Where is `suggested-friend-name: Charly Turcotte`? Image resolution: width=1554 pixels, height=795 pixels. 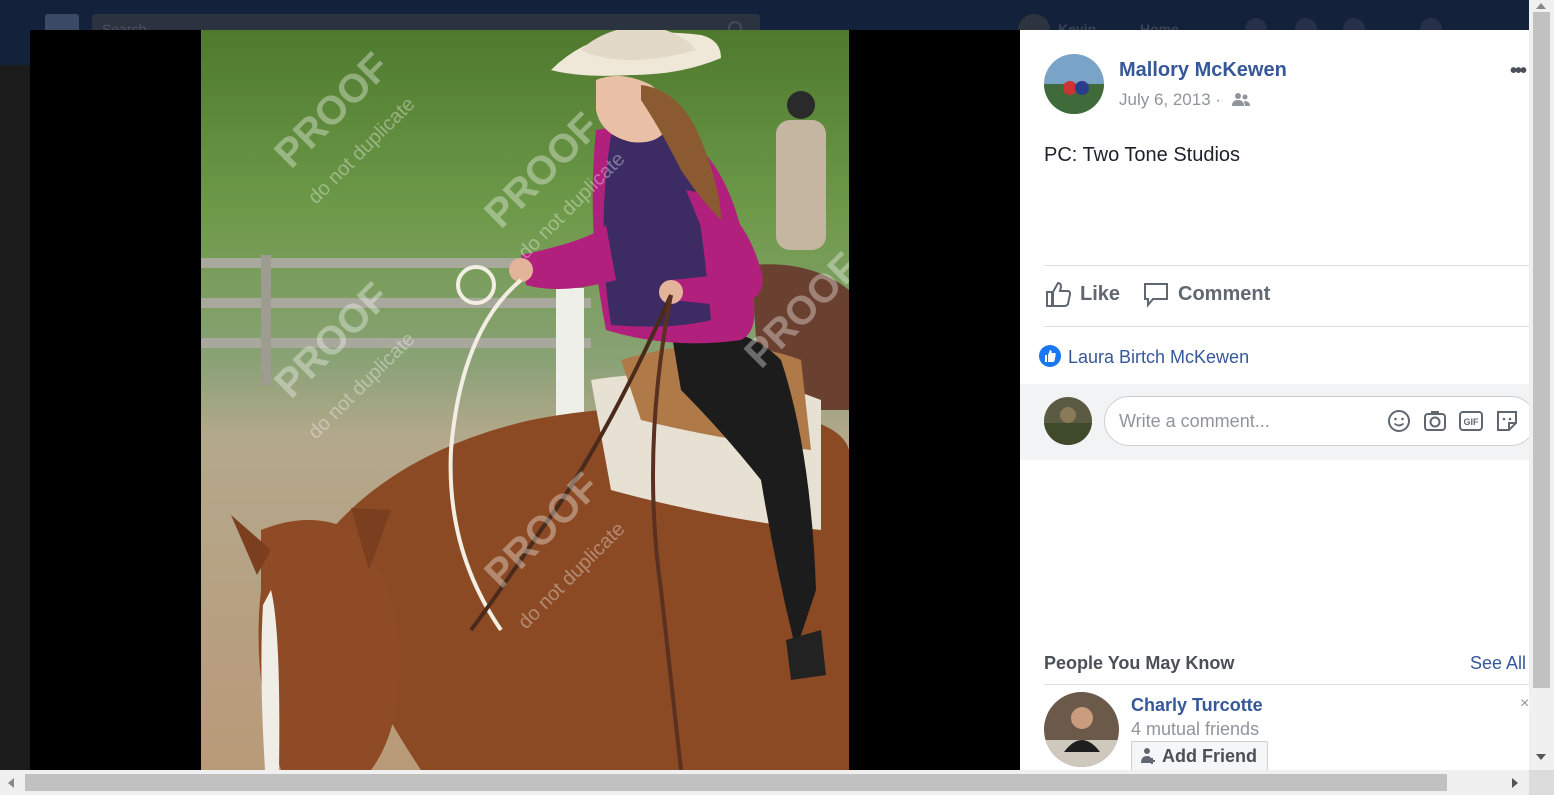
suggested-friend-name: Charly Turcotte is located at coordinates (1197, 705).